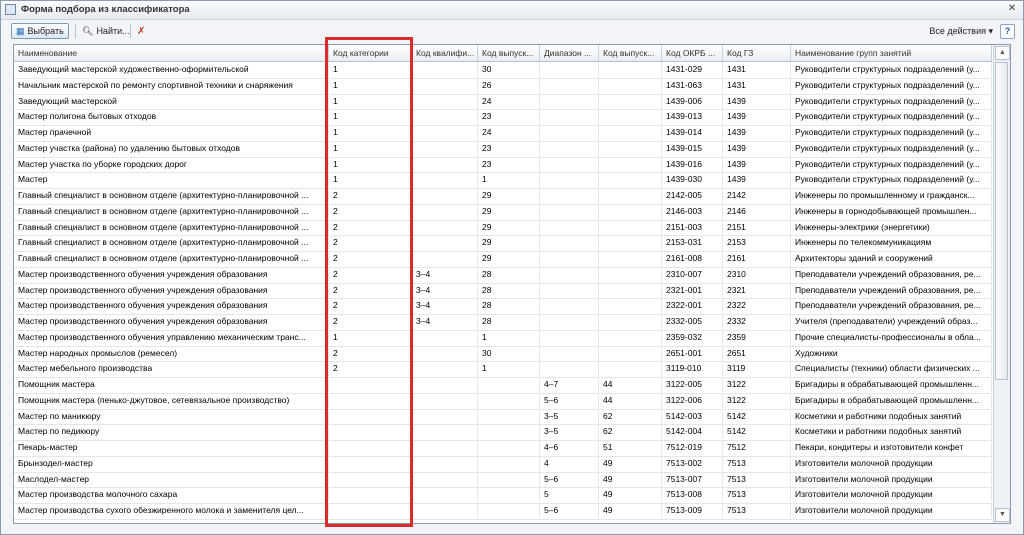 The image size is (1024, 535). I want to click on cancel-search-button: ✗, so click(141, 31).